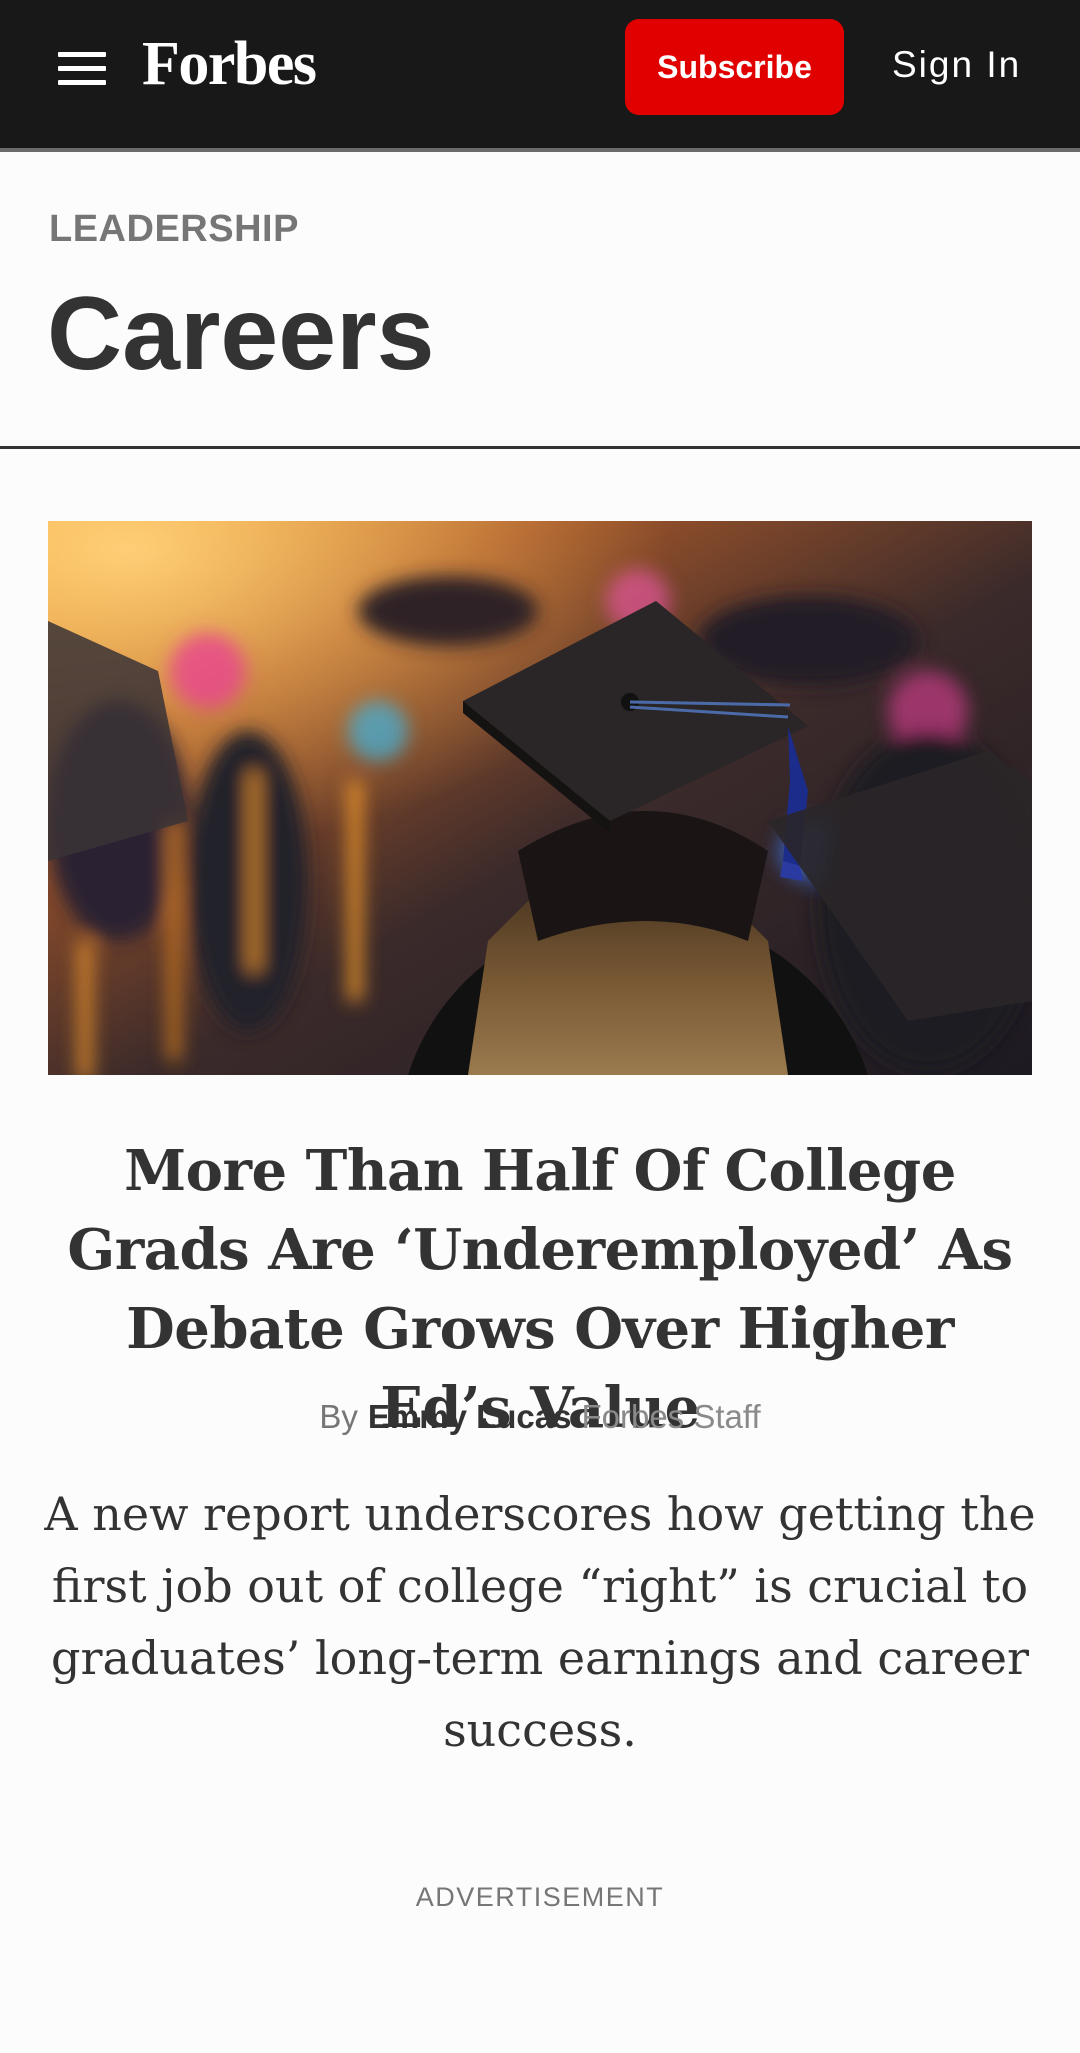 The image size is (1080, 2053). Describe the element at coordinates (82, 82) in the screenshot. I see `menu-bar-bottom` at that location.